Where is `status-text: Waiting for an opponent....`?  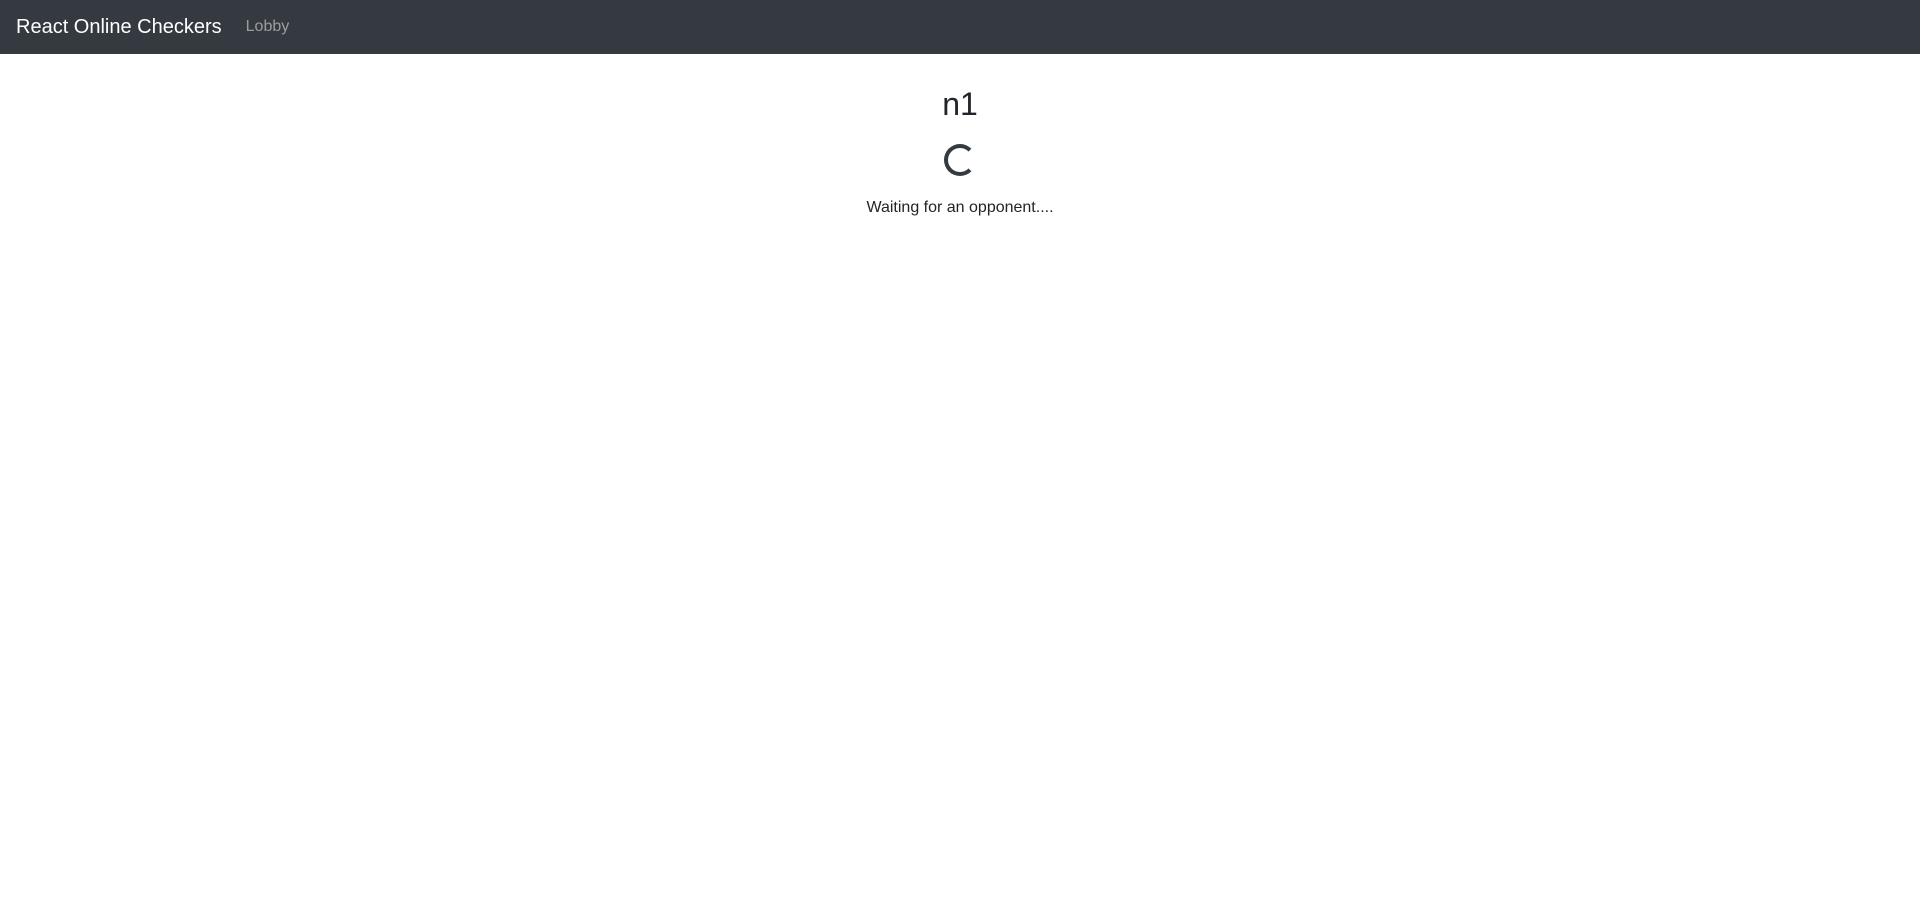
status-text: Waiting for an opponent.... is located at coordinates (960, 207).